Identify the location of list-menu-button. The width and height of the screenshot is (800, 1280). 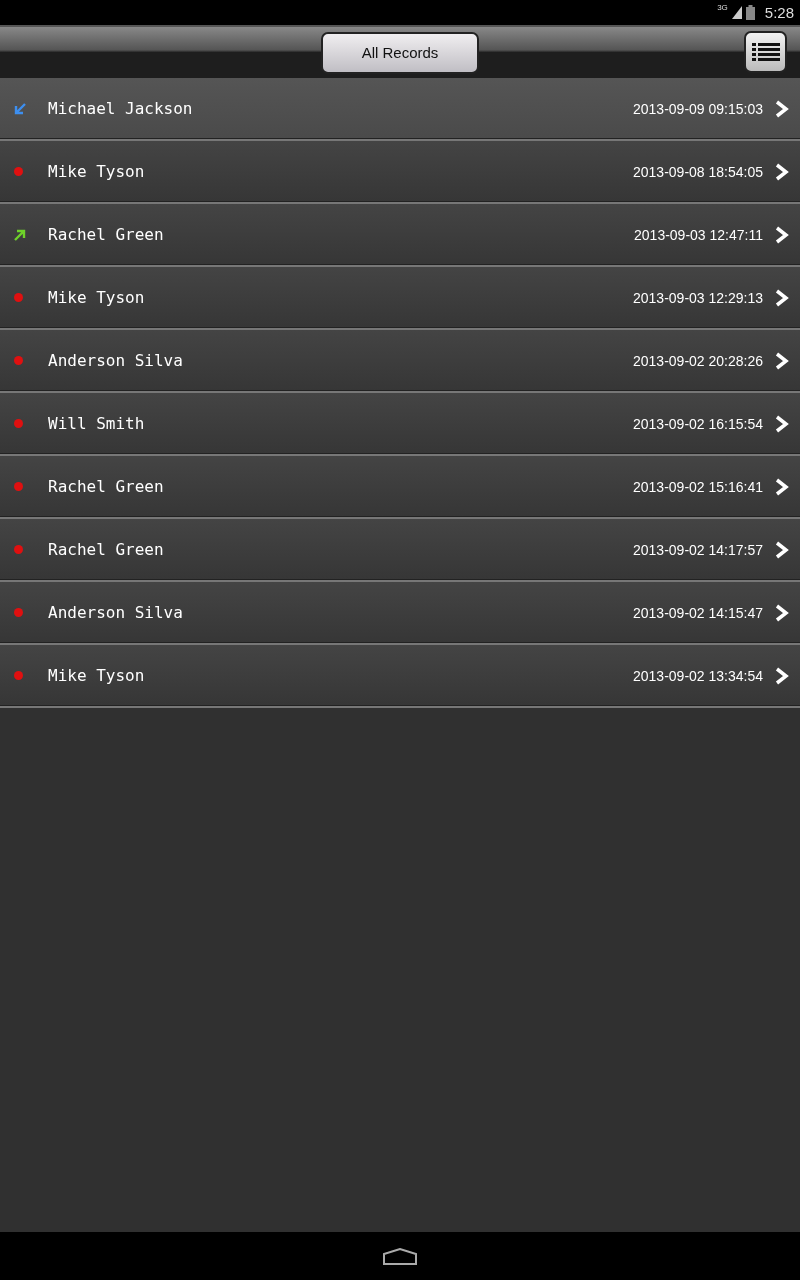
(765, 52).